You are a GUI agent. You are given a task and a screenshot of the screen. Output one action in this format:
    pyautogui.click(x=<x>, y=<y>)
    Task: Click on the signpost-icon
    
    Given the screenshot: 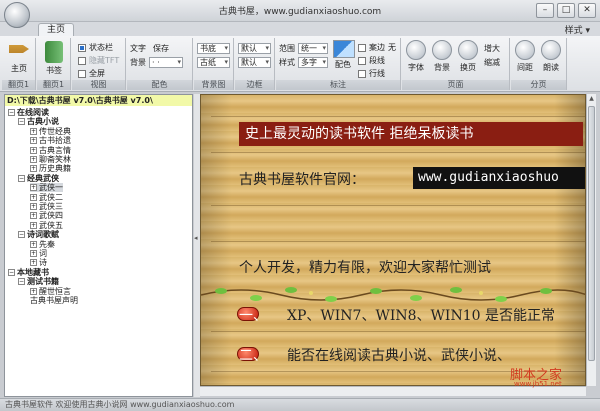 What is the action you would take?
    pyautogui.click(x=19, y=49)
    